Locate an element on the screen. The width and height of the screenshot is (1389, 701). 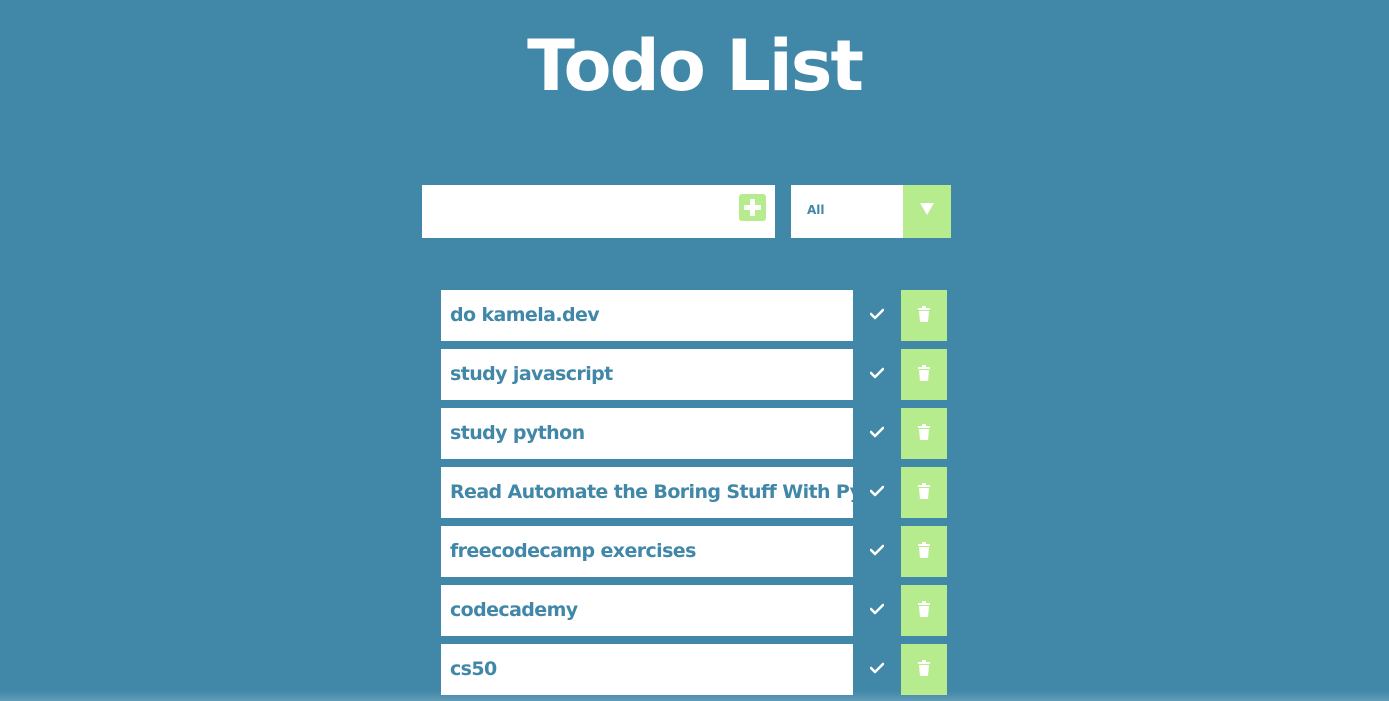
add-todo-form is located at coordinates (598, 211).